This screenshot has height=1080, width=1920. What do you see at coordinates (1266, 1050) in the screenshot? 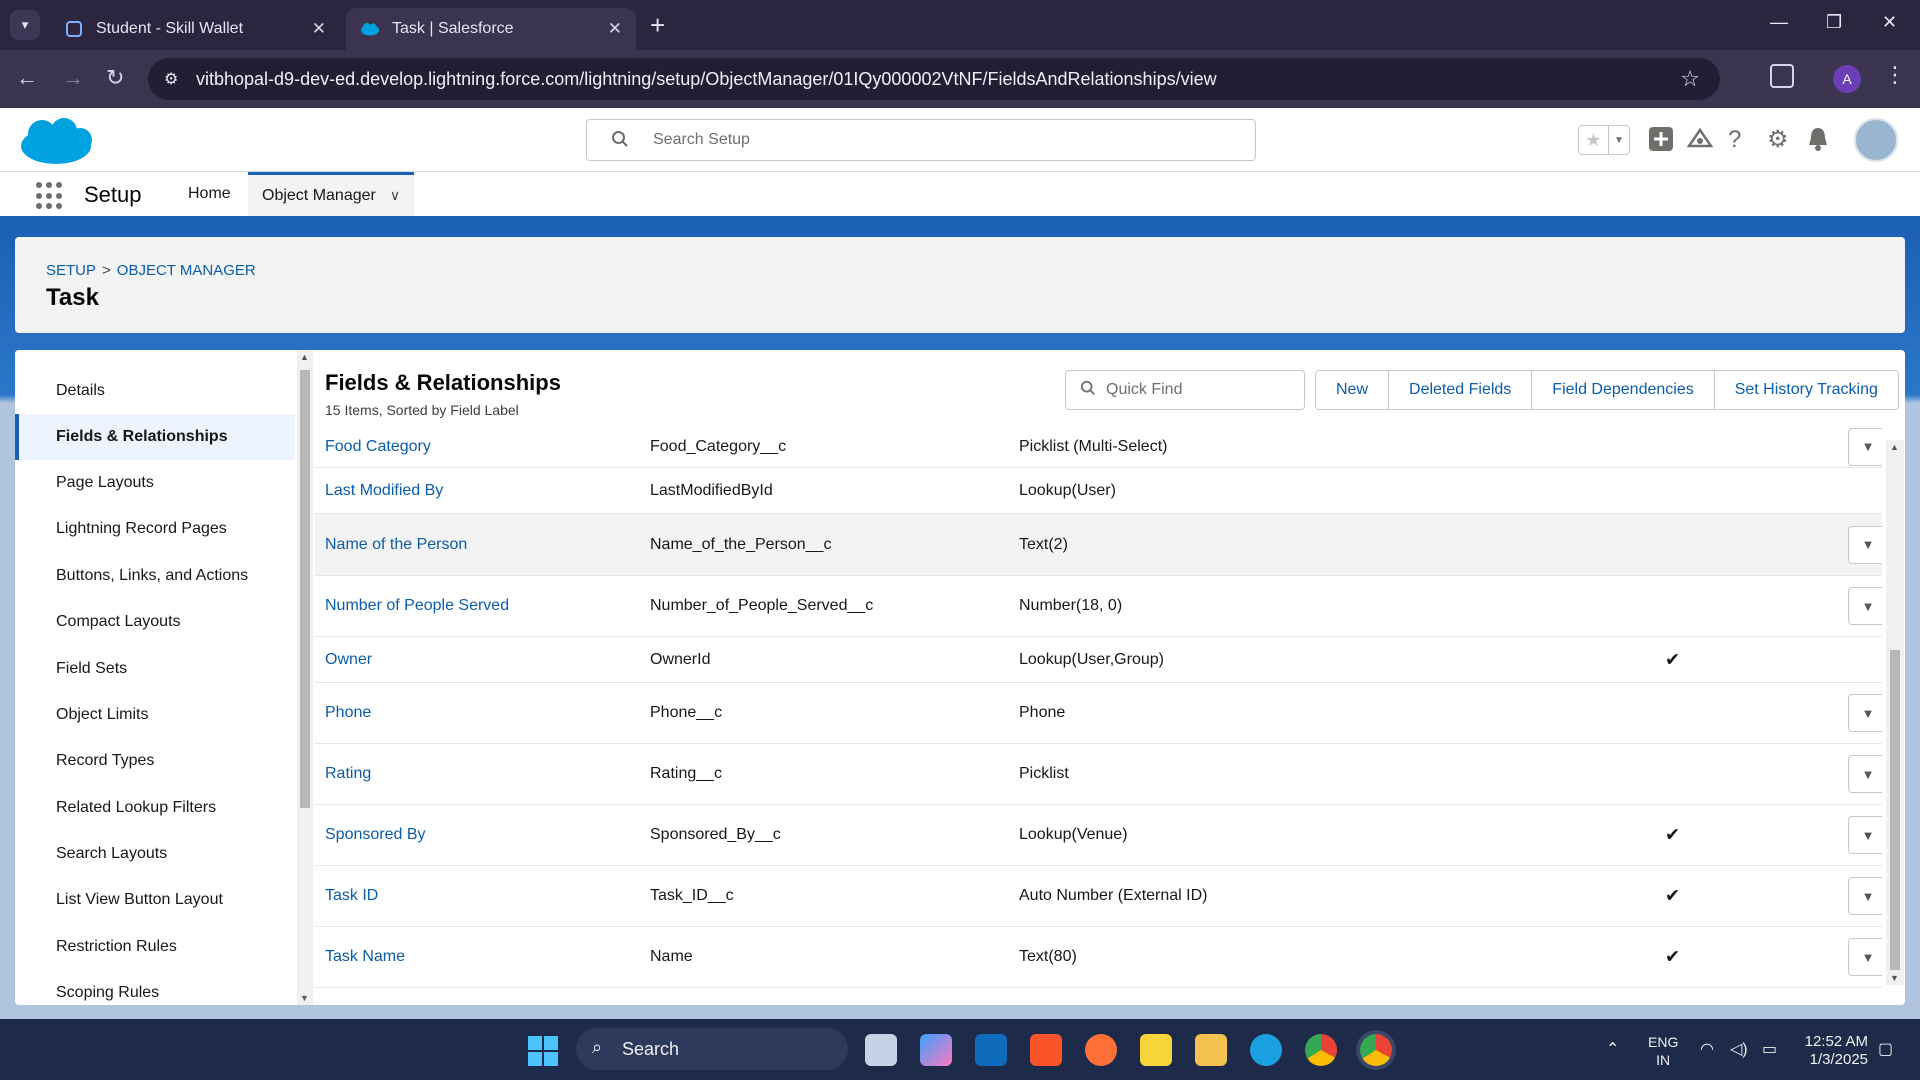
I see `edge-icon` at bounding box center [1266, 1050].